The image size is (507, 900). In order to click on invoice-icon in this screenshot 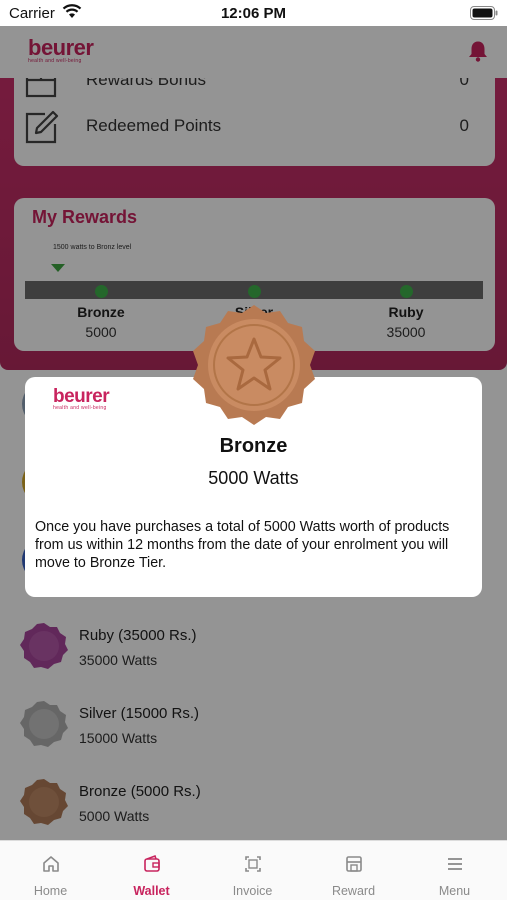, I will do `click(253, 864)`.